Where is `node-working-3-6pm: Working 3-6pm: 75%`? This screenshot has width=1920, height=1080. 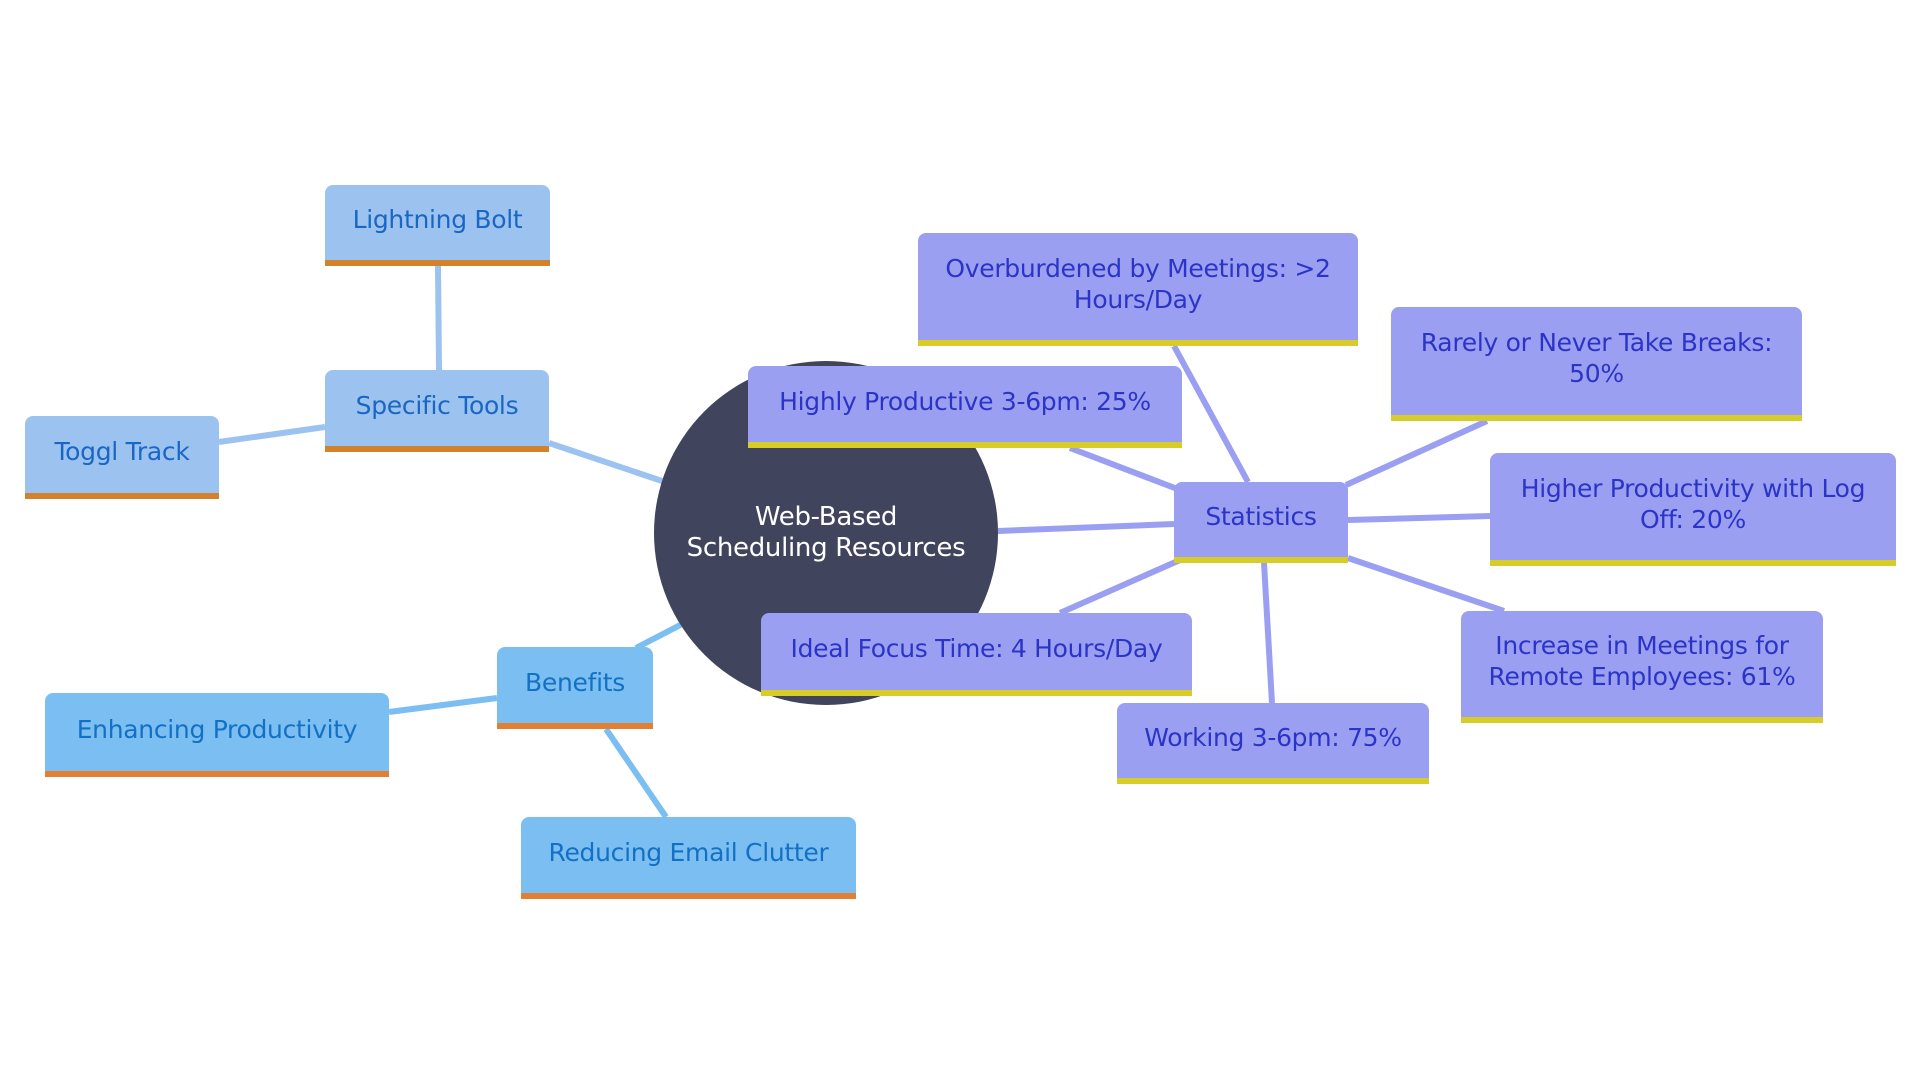
node-working-3-6pm: Working 3-6pm: 75% is located at coordinates (1273, 743).